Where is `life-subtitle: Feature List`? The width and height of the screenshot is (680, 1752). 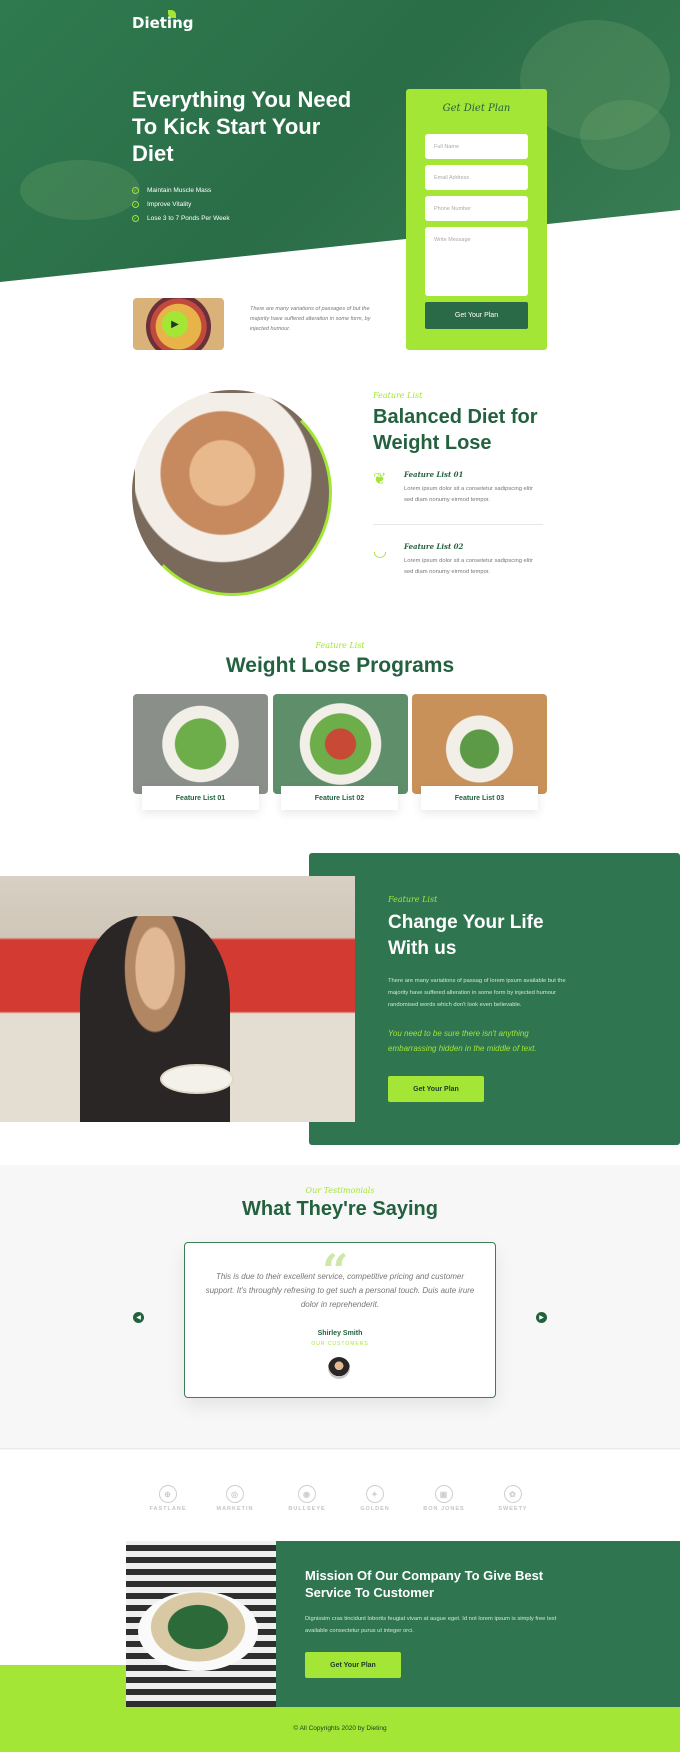 life-subtitle: Feature List is located at coordinates (413, 899).